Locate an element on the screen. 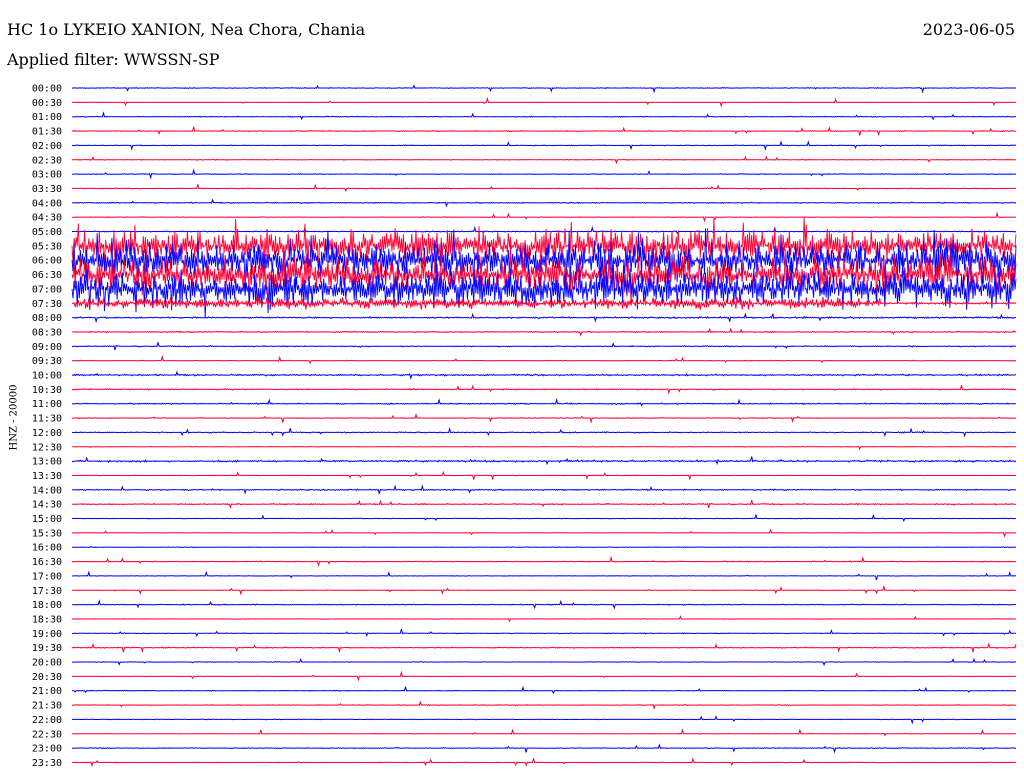  time-tick-label: 19:30 is located at coordinates (47, 648).